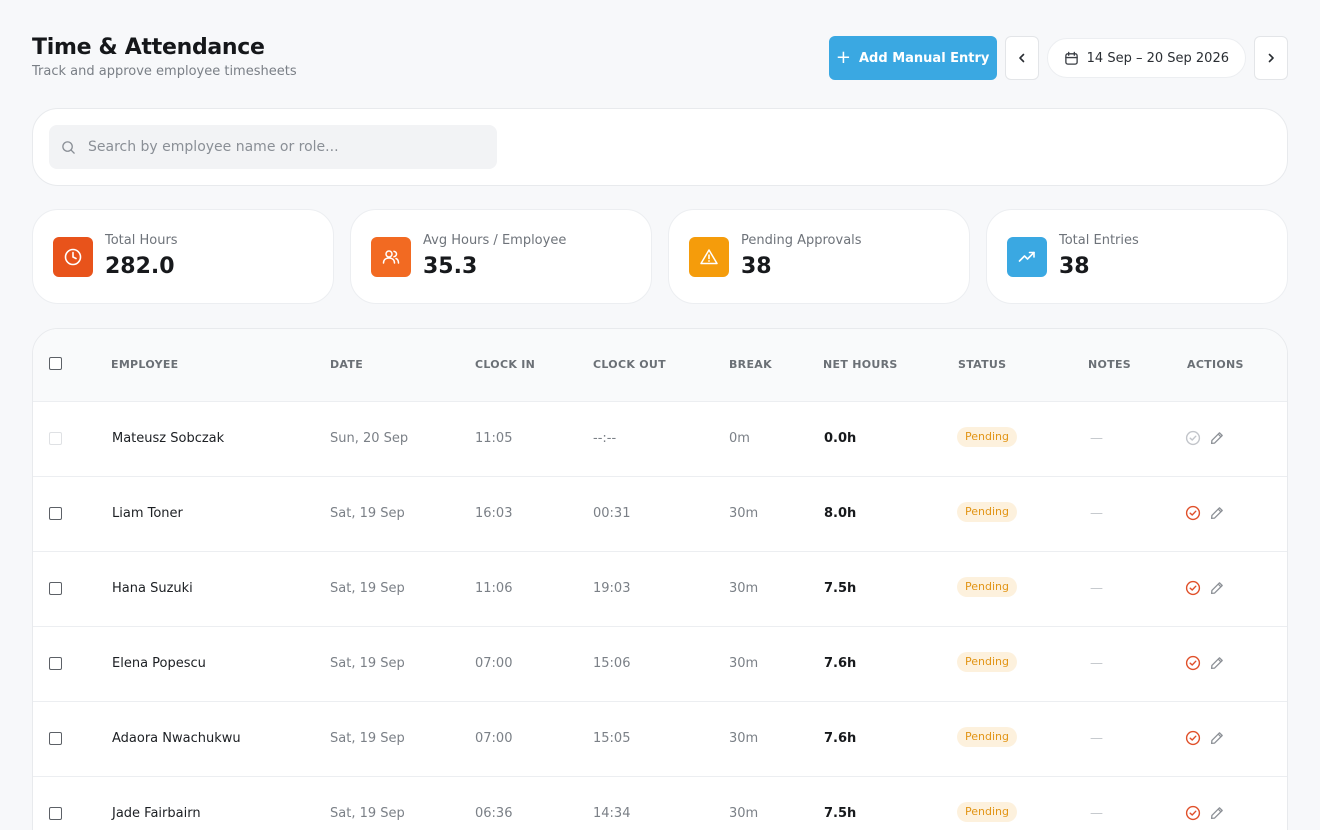 This screenshot has height=830, width=1320. What do you see at coordinates (1146, 58) in the screenshot?
I see `date-range-picker: 14 Sep – 20 Sep 2026` at bounding box center [1146, 58].